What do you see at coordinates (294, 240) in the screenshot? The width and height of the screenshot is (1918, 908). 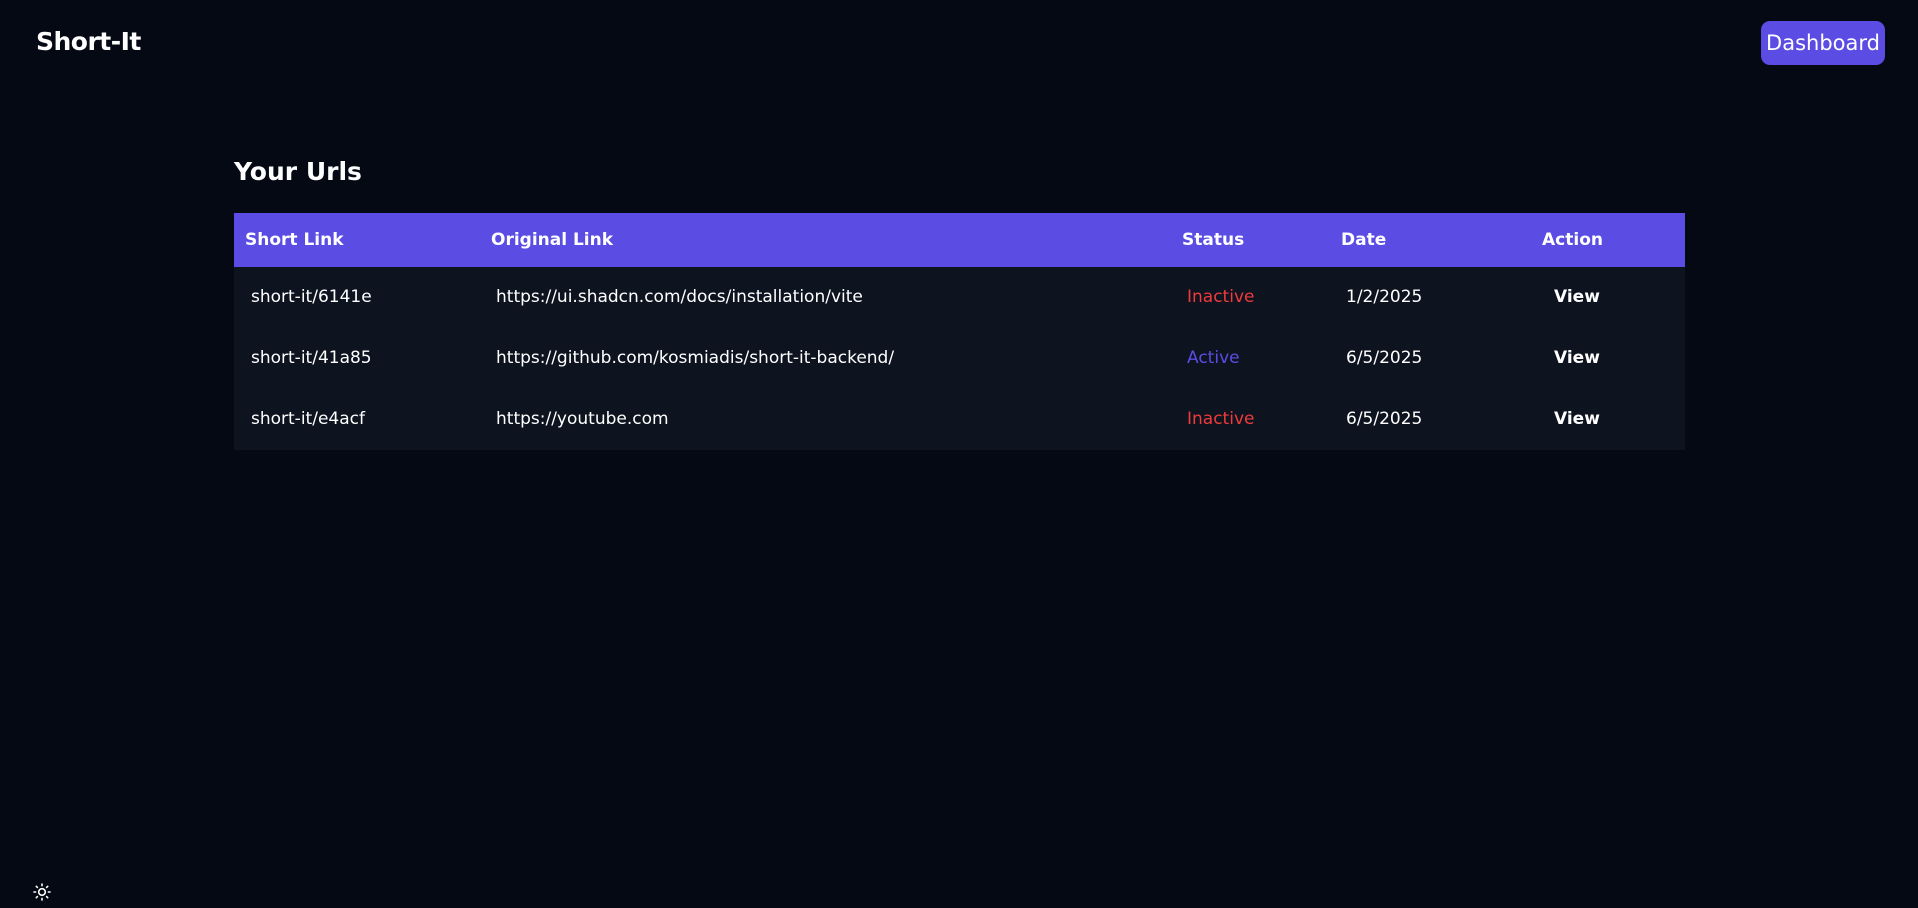 I see `column-header-short-link: Short Link` at bounding box center [294, 240].